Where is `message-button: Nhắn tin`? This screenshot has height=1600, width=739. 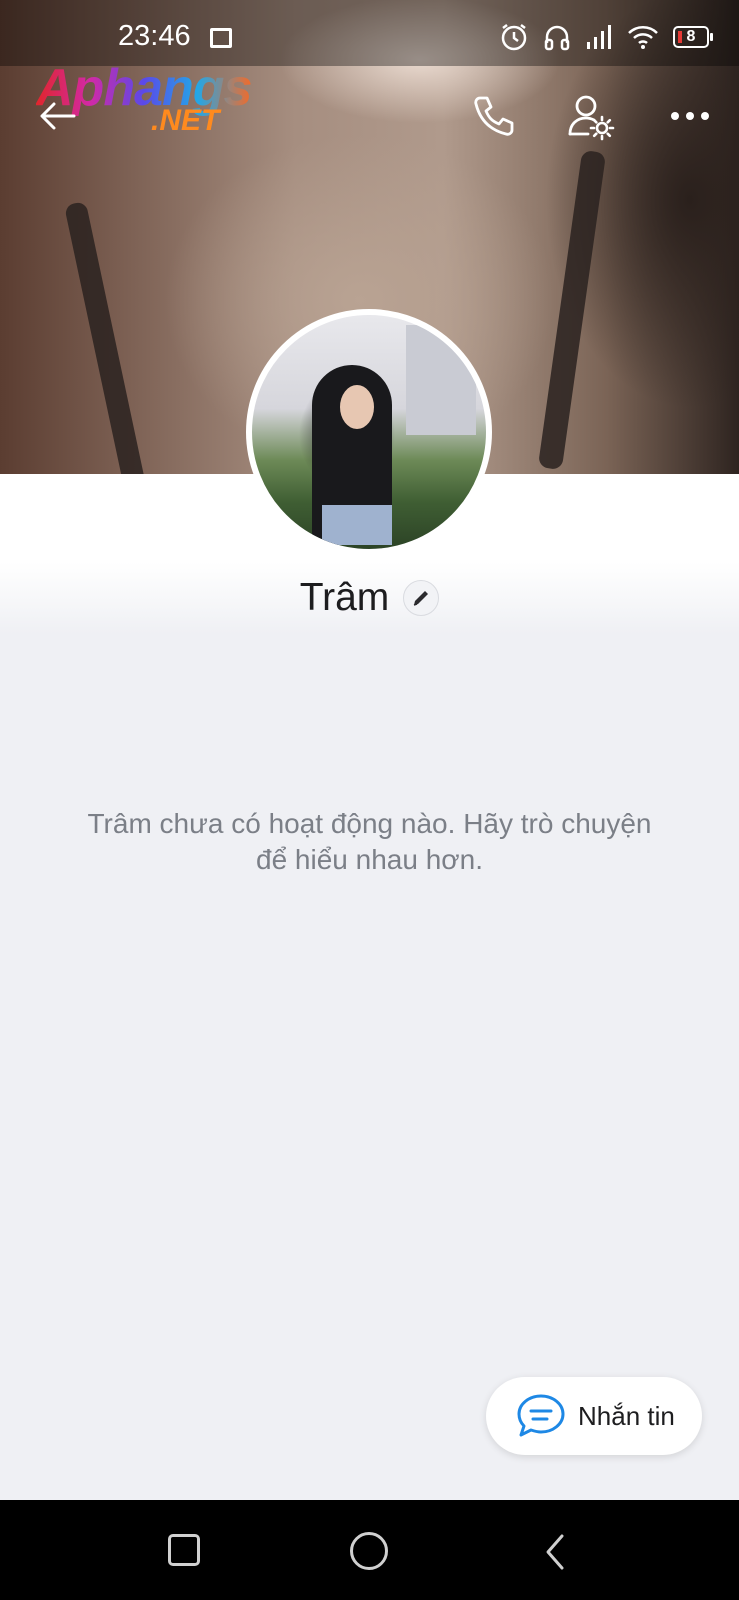
message-button: Nhắn tin is located at coordinates (594, 1416).